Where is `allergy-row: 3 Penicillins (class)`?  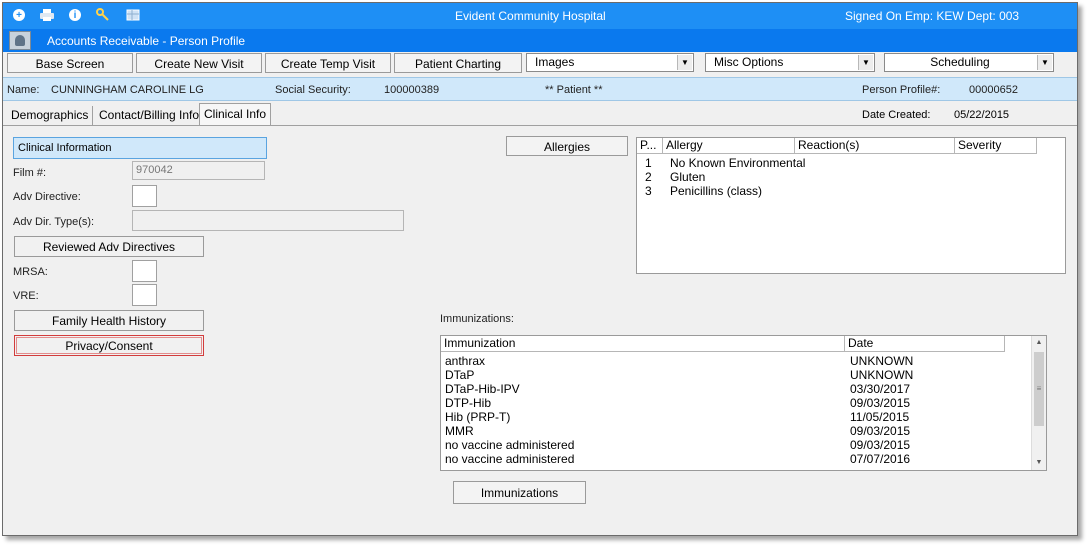
allergy-row: 3 Penicillins (class) is located at coordinates (851, 191).